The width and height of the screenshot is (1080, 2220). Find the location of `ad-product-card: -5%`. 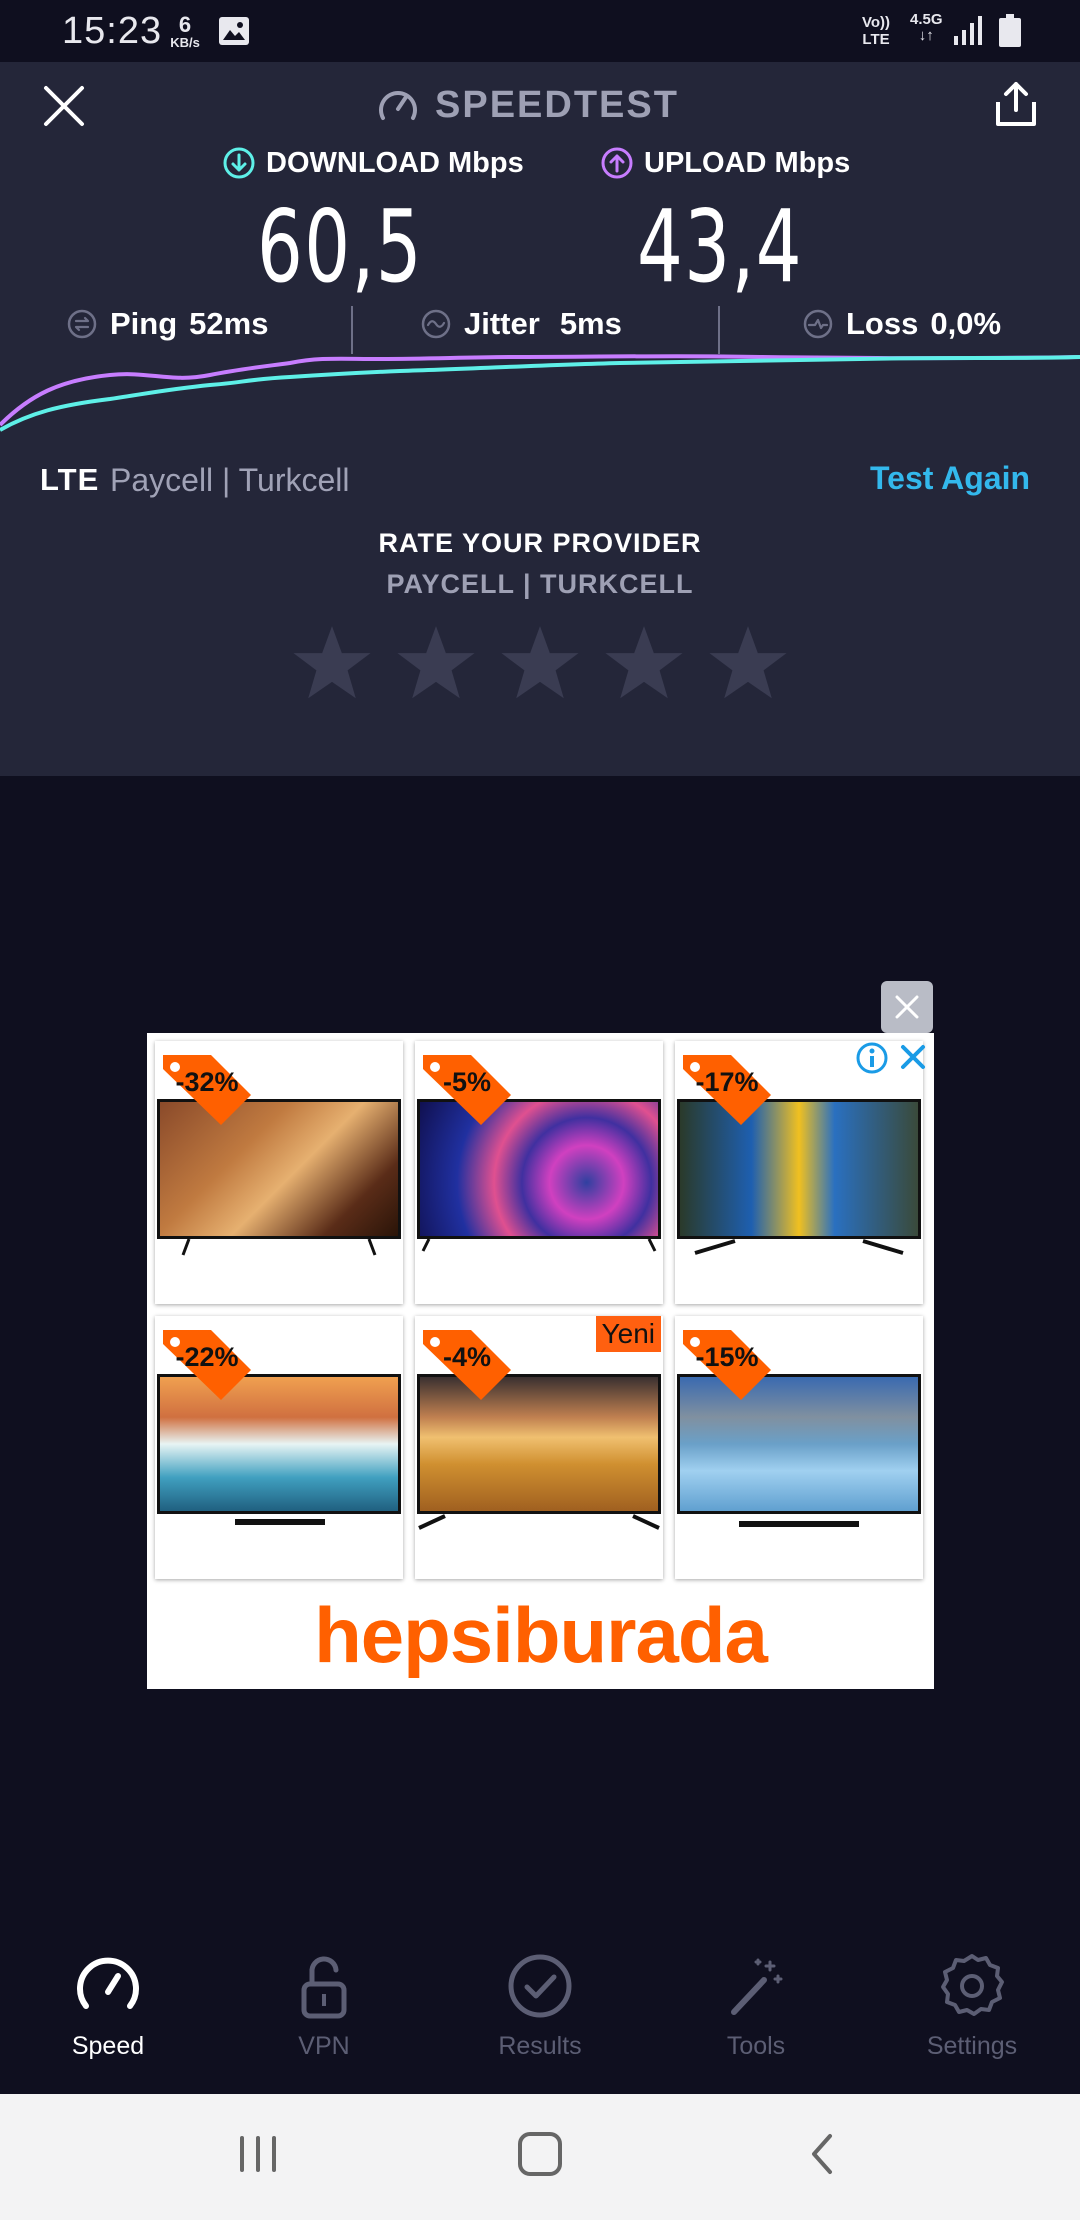

ad-product-card: -5% is located at coordinates (539, 1172).